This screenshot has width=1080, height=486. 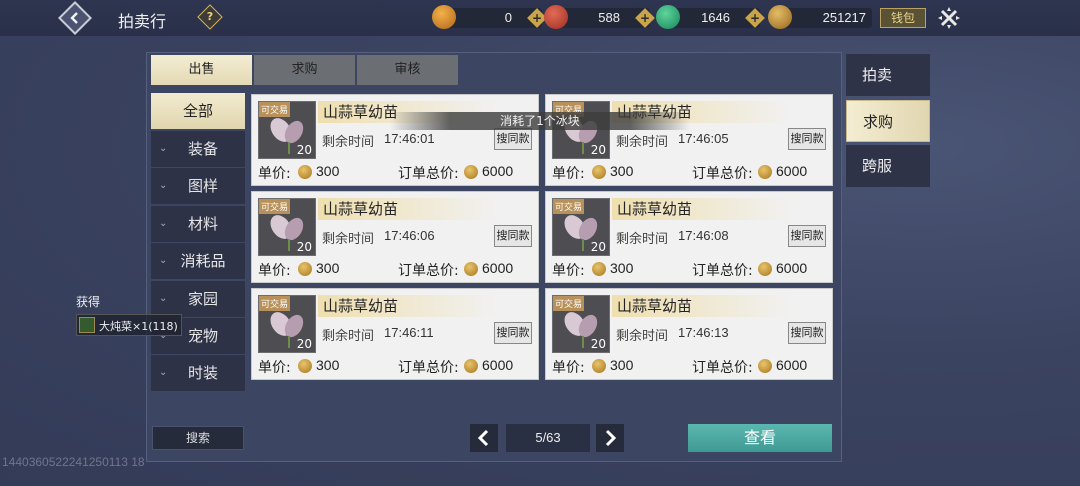 I want to click on listing-card: 可交易 20 山蒜草幼苗 剩余时间 17:46:13 搜同款 单价: 300 订单总价: 6000, so click(x=689, y=334).